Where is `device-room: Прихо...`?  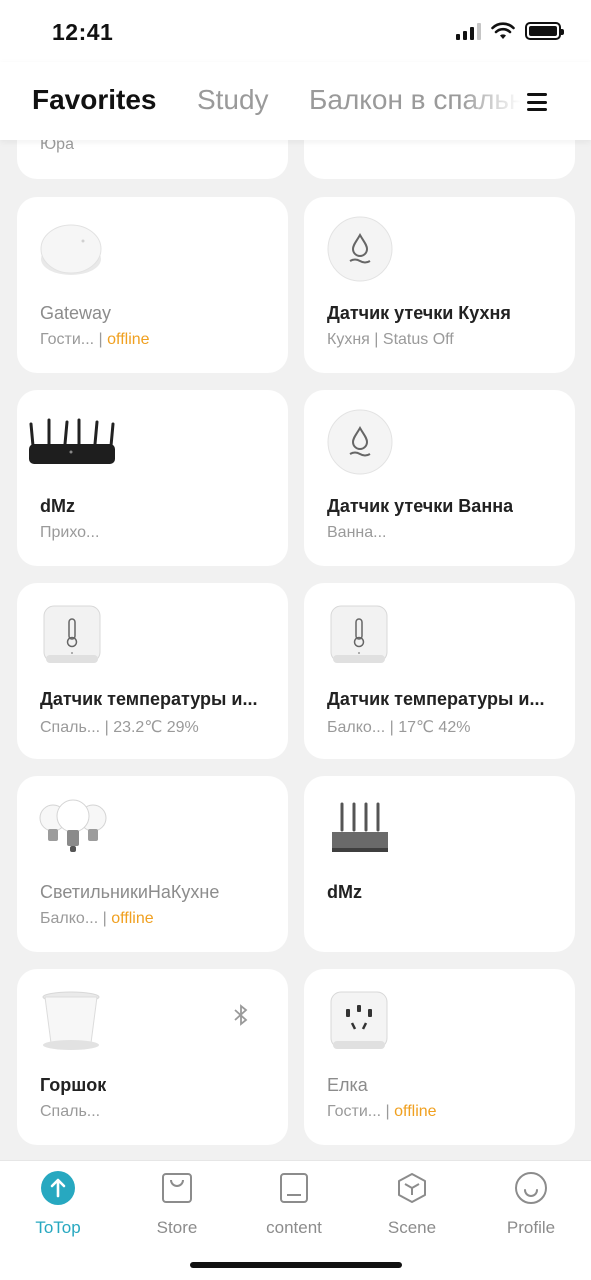 device-room: Прихо... is located at coordinates (70, 532).